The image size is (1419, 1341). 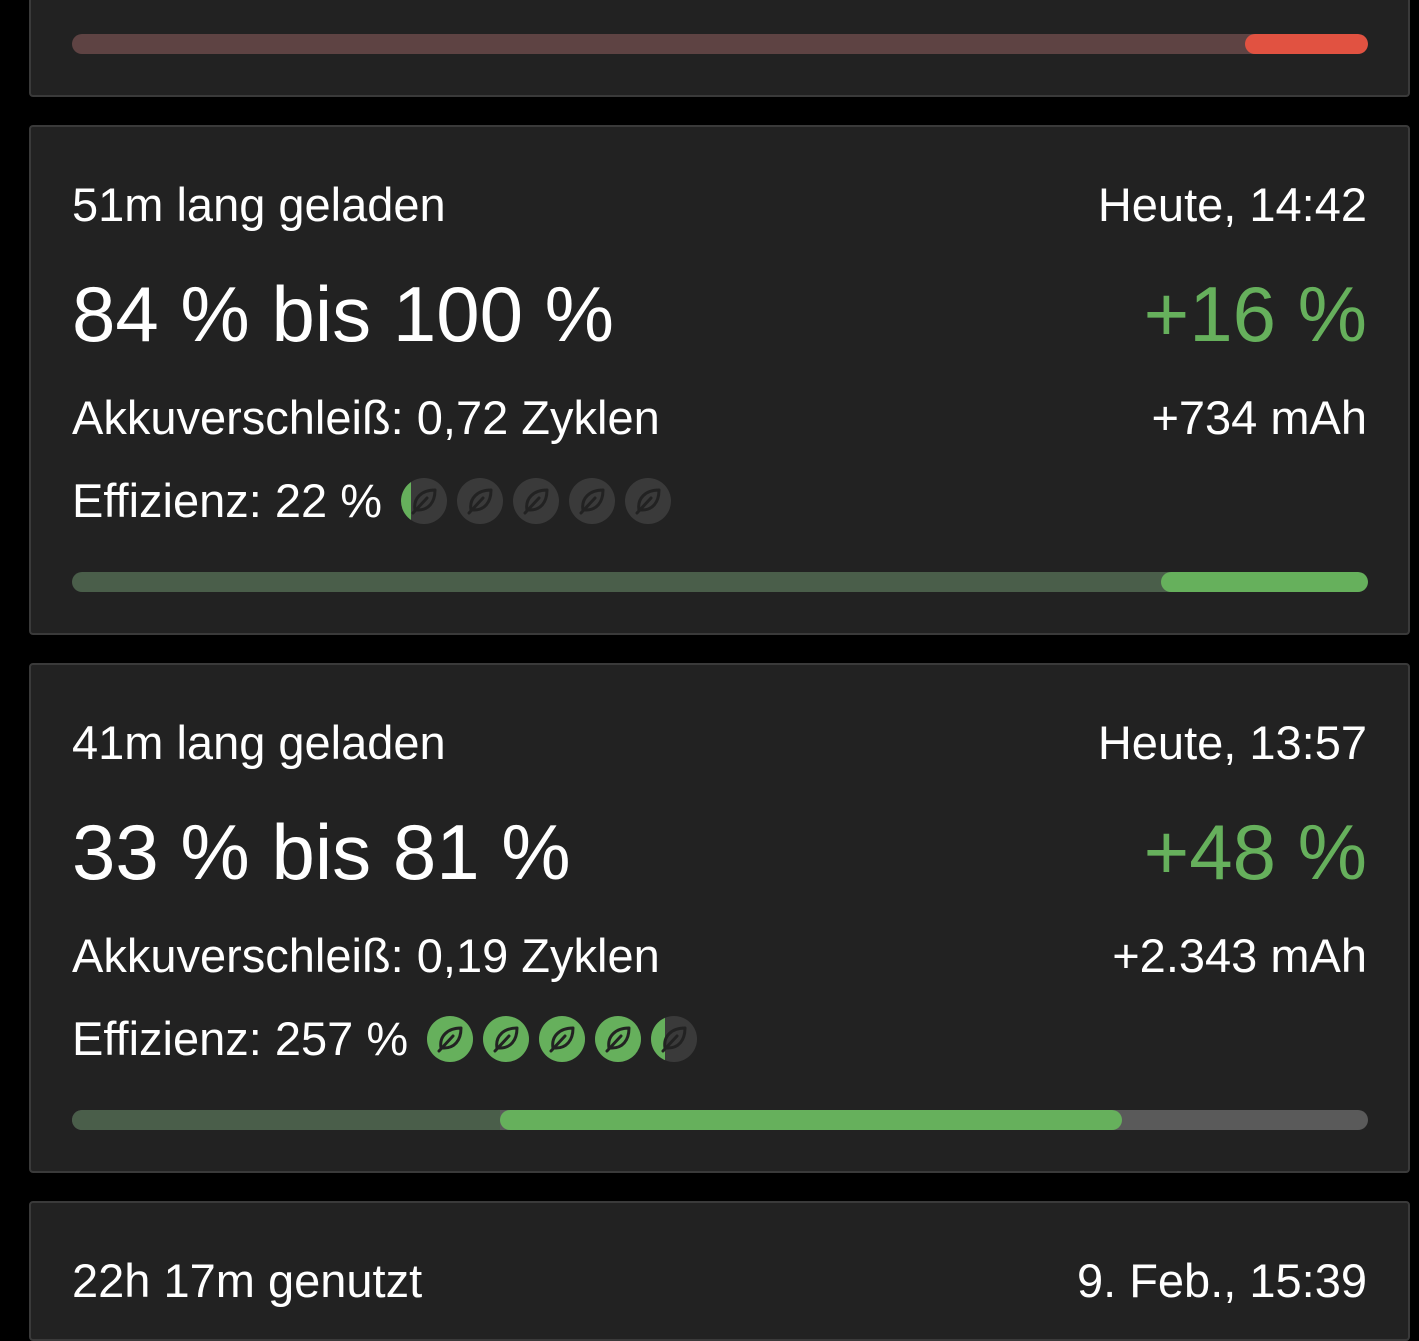 I want to click on card-range-row: 84 % bis 100 % +16 %, so click(x=719, y=314).